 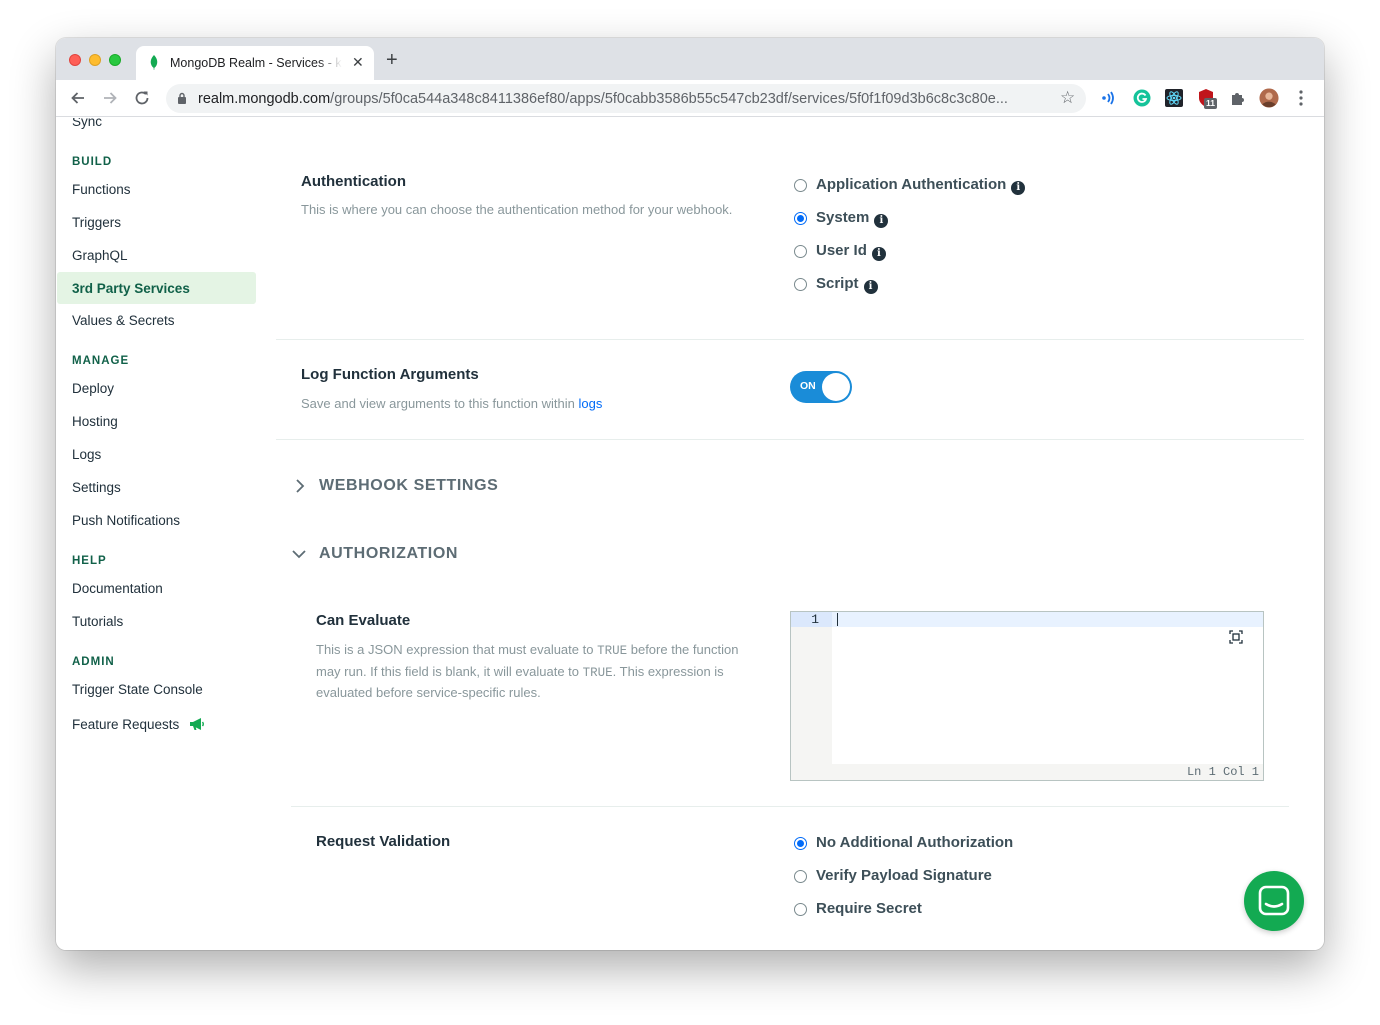 I want to click on editor-statusbar: Ln 1 Col 1, so click(x=1047, y=772).